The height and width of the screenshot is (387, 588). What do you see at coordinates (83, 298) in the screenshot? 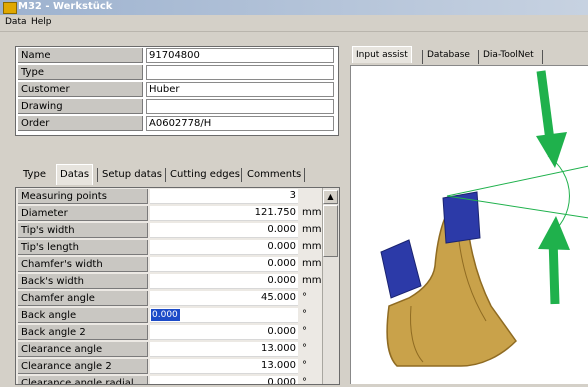
I see `param-label: Chamfer angle` at bounding box center [83, 298].